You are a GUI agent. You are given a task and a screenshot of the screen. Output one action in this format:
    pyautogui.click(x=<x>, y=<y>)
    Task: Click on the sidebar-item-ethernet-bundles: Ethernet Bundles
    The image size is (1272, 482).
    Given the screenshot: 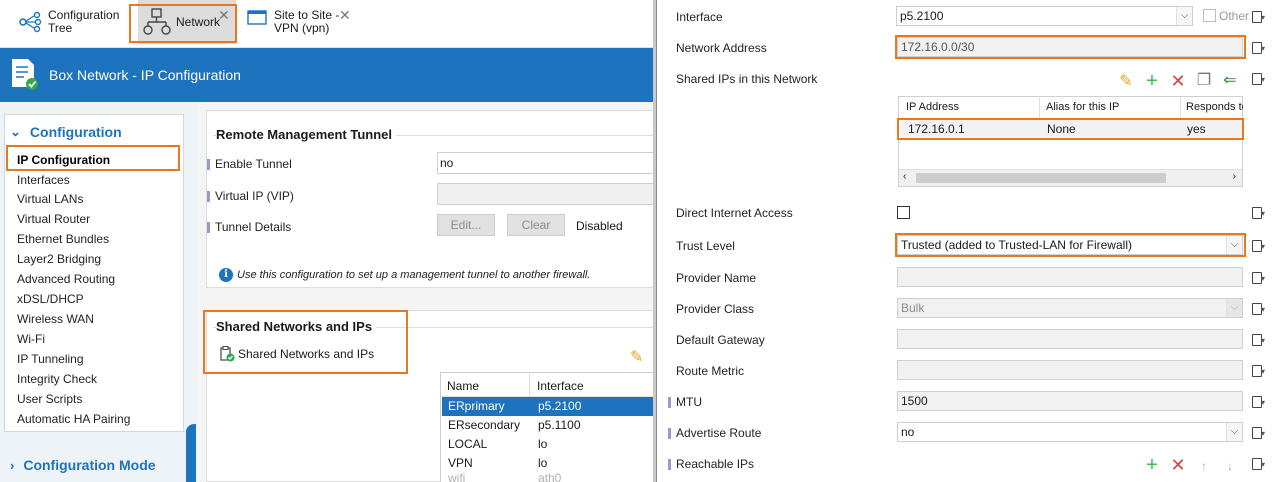 What is the action you would take?
    pyautogui.click(x=63, y=239)
    